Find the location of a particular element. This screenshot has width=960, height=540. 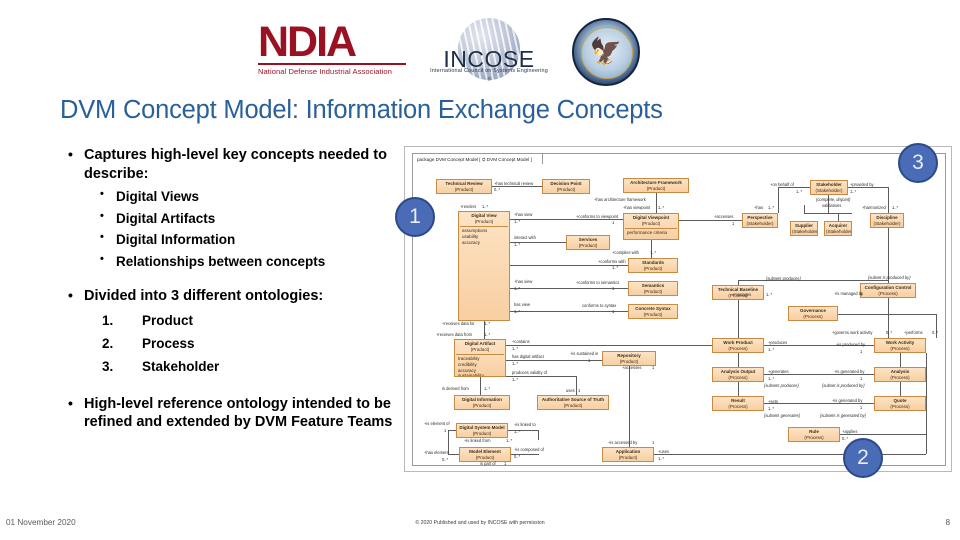

uml-class-box: Concrete Syntax (Product) is located at coordinates (653, 311).